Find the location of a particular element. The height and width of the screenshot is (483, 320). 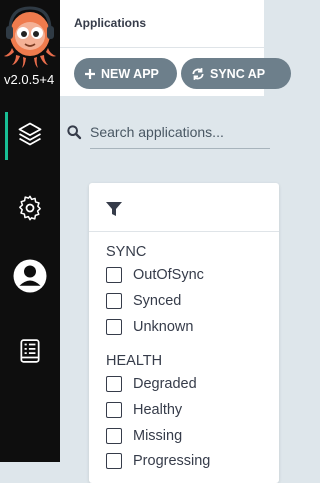

gear-icon is located at coordinates (30, 208).